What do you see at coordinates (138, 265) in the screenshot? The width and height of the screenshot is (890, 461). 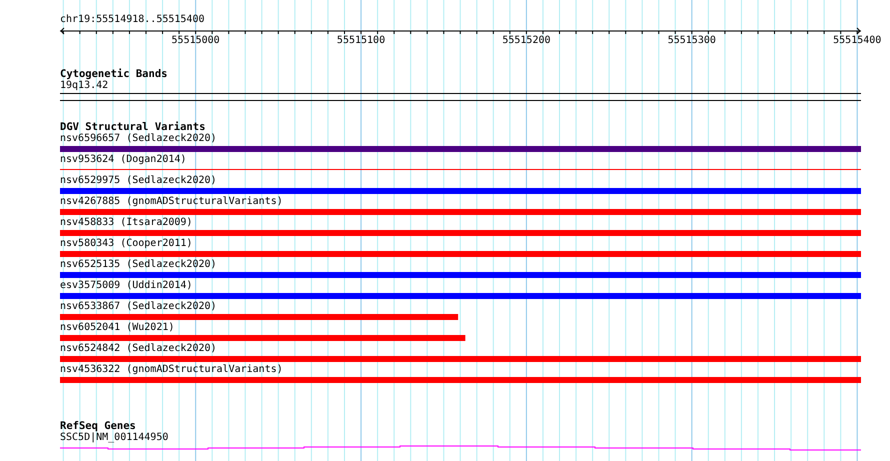 I see `variant-label: nsv6525135 (Sedlazeck2020)` at bounding box center [138, 265].